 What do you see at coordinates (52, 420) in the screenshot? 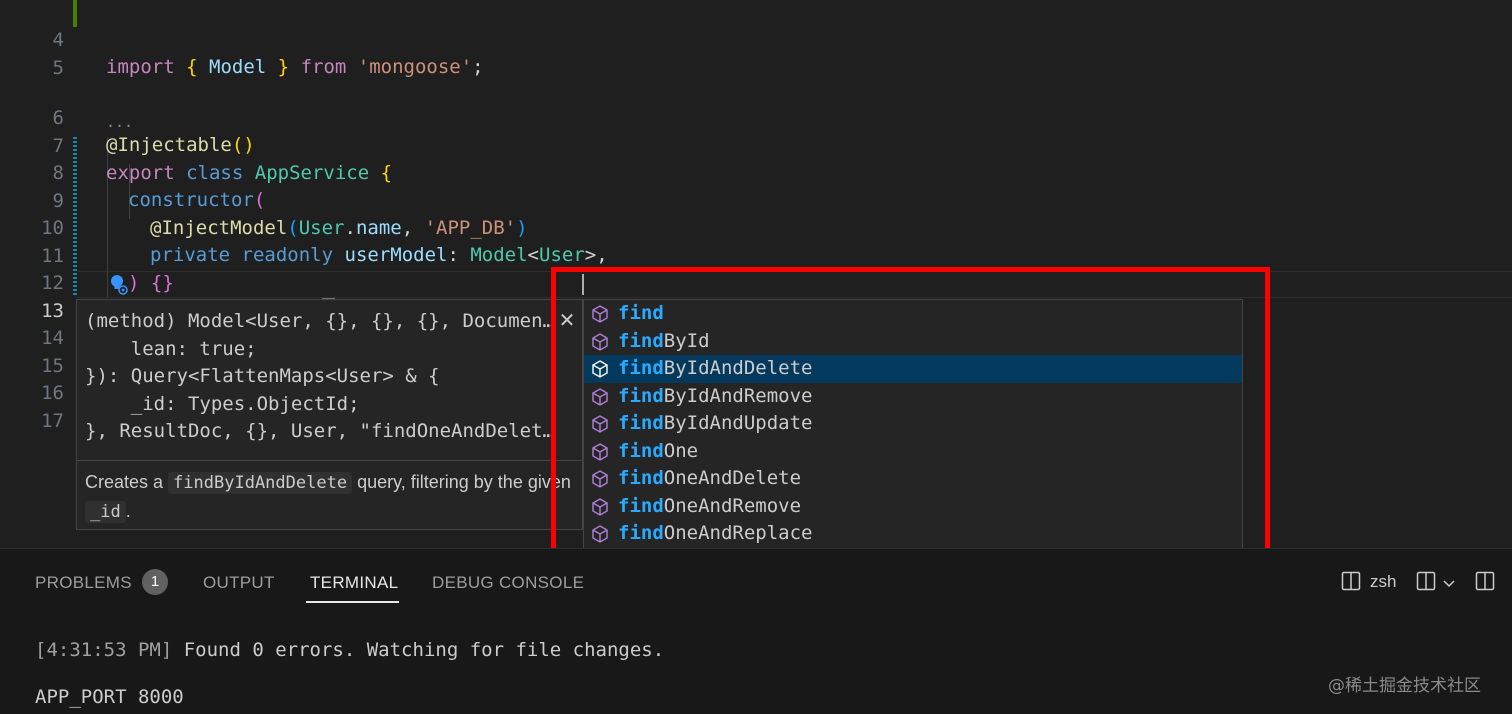
I see `line-number: 17` at bounding box center [52, 420].